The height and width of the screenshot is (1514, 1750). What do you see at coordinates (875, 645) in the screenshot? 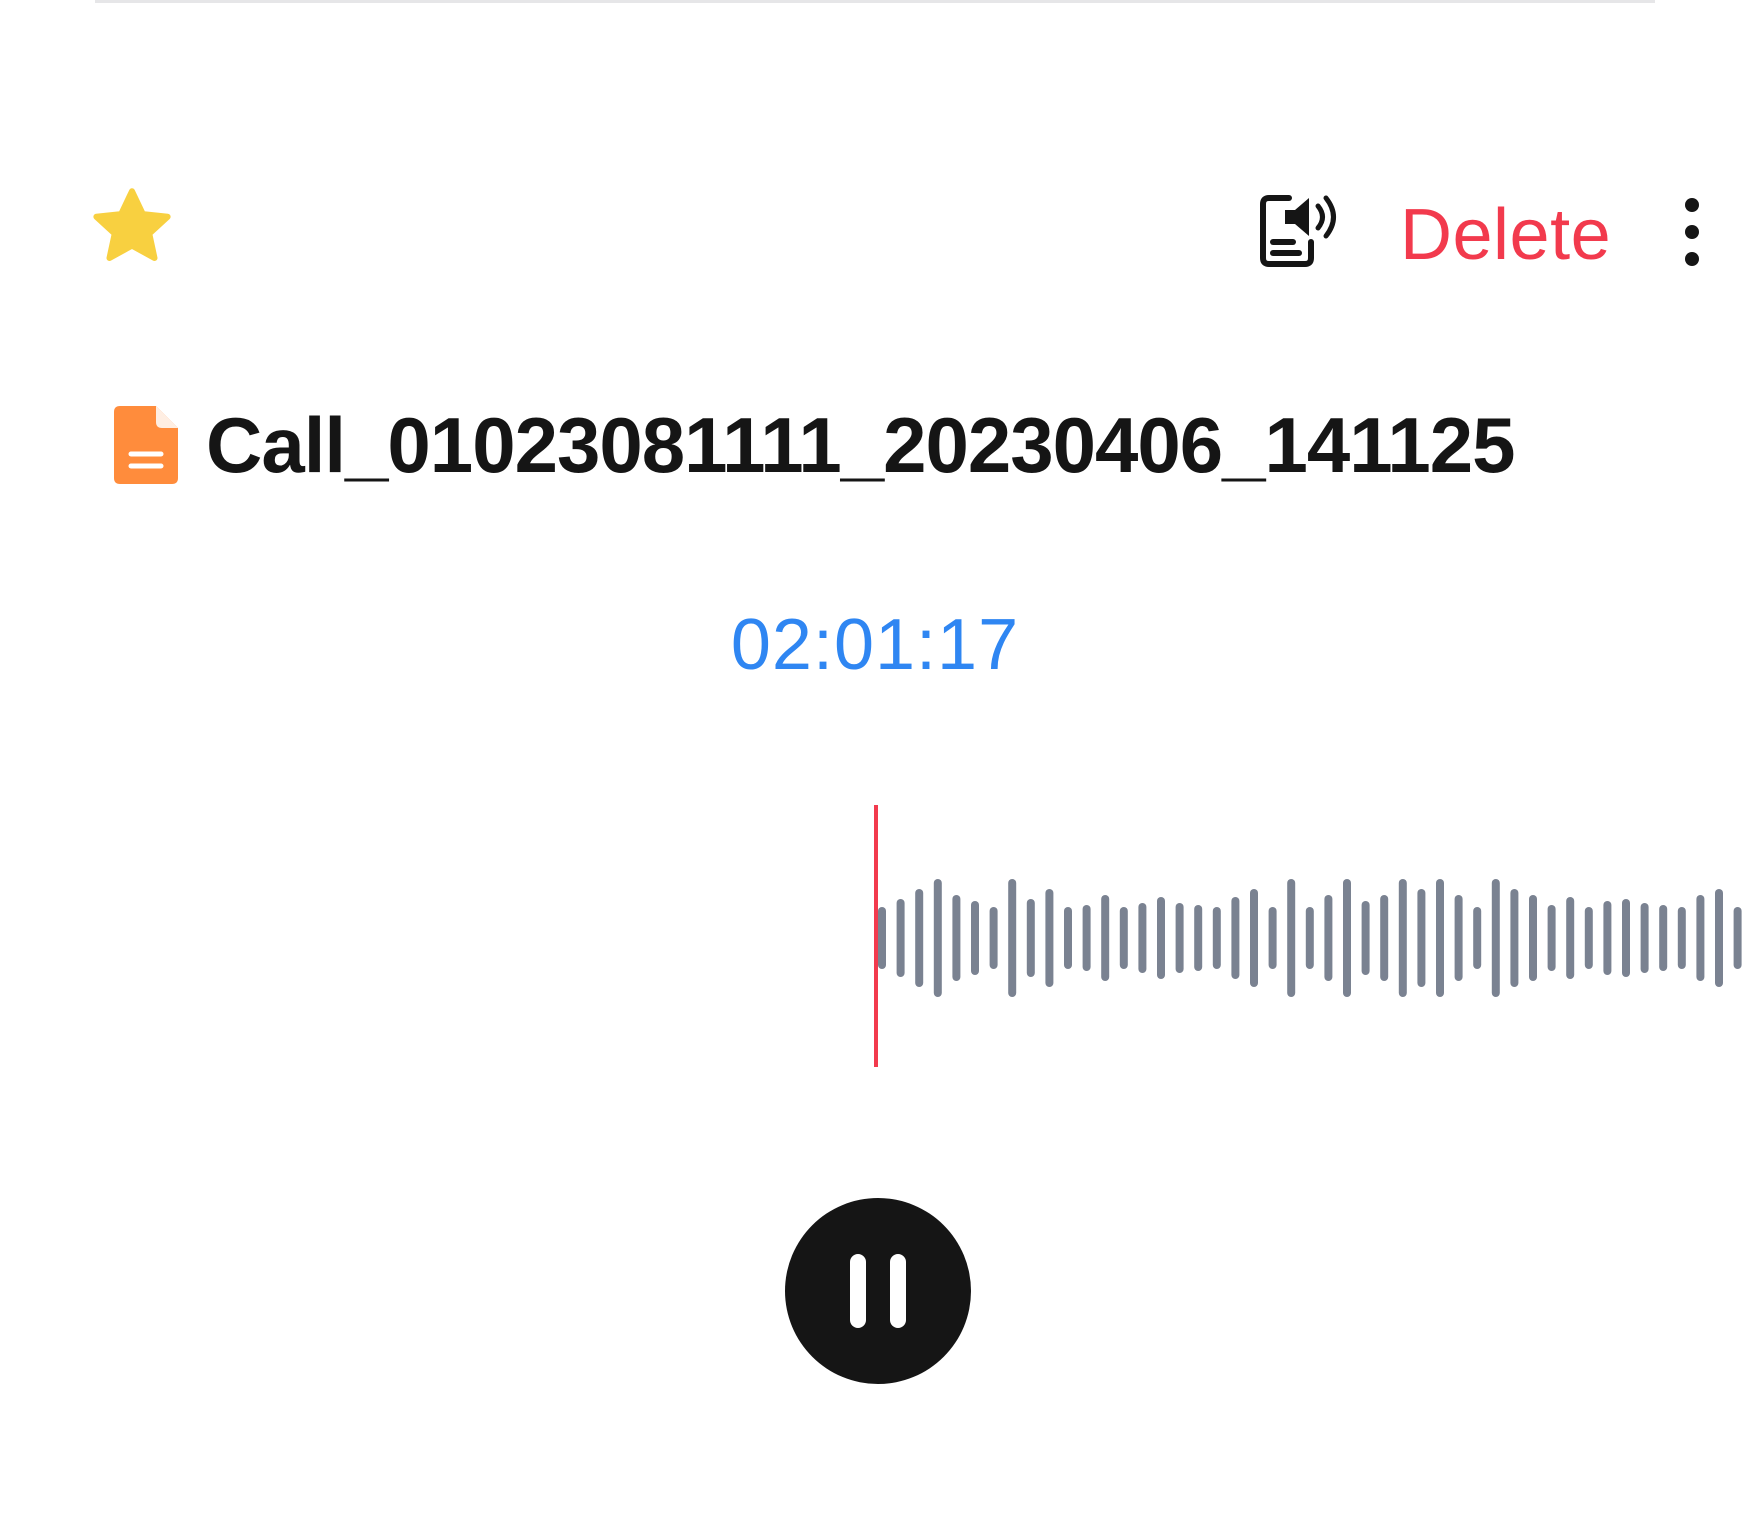
I see `elapsed-time: 02:01:17` at bounding box center [875, 645].